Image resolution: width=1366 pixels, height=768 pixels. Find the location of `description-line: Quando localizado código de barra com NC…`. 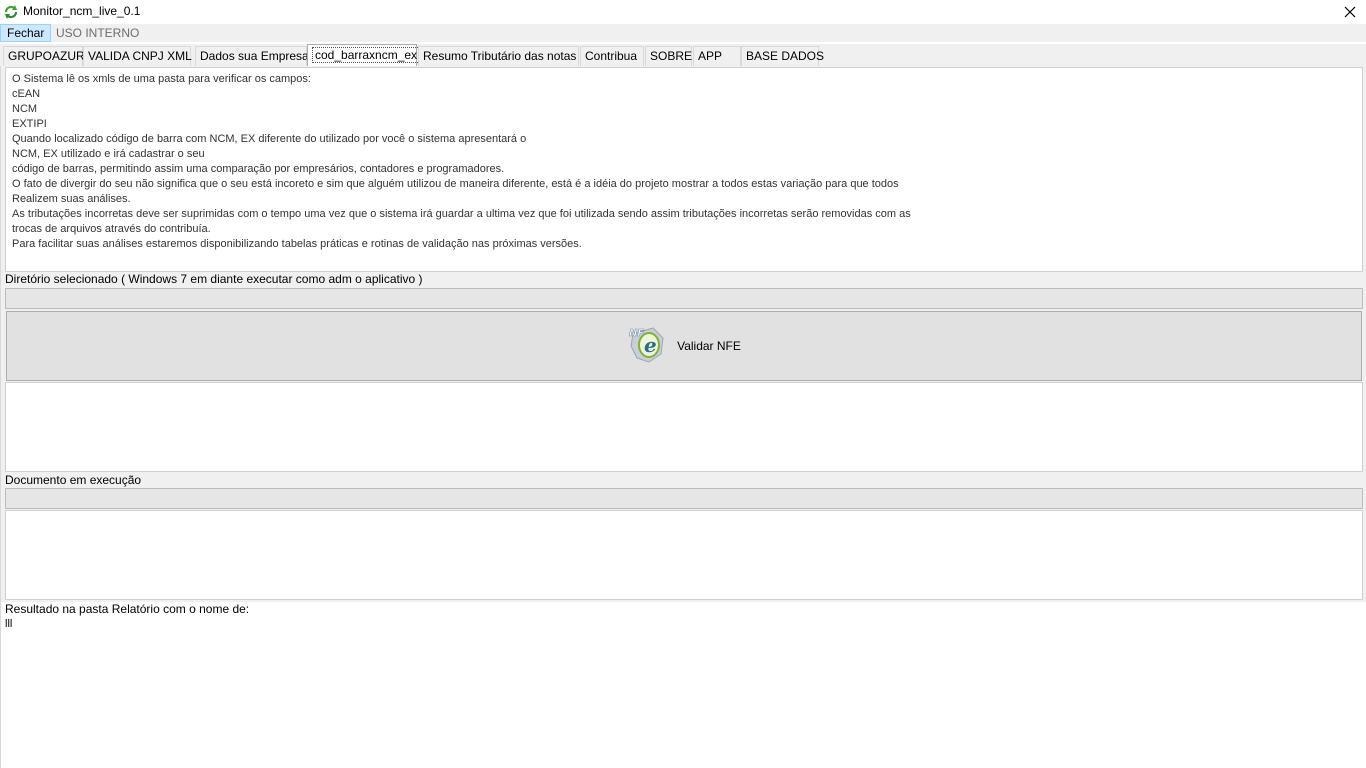

description-line: Quando localizado código de barra com NC… is located at coordinates (269, 139).